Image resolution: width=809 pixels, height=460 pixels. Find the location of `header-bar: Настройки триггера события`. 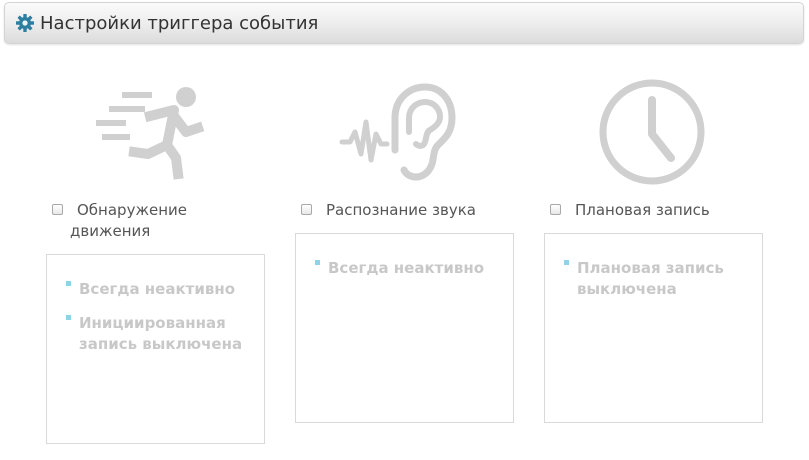

header-bar: Настройки триггера события is located at coordinates (404, 23).